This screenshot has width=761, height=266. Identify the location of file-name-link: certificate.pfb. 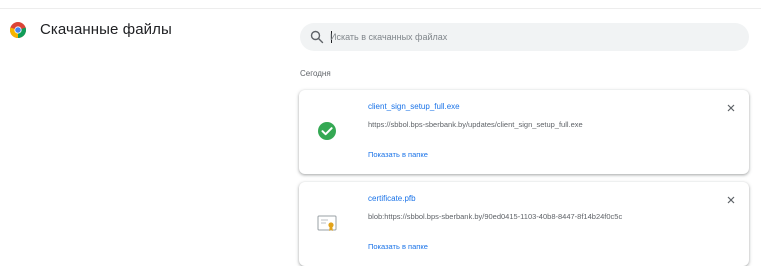
(392, 198).